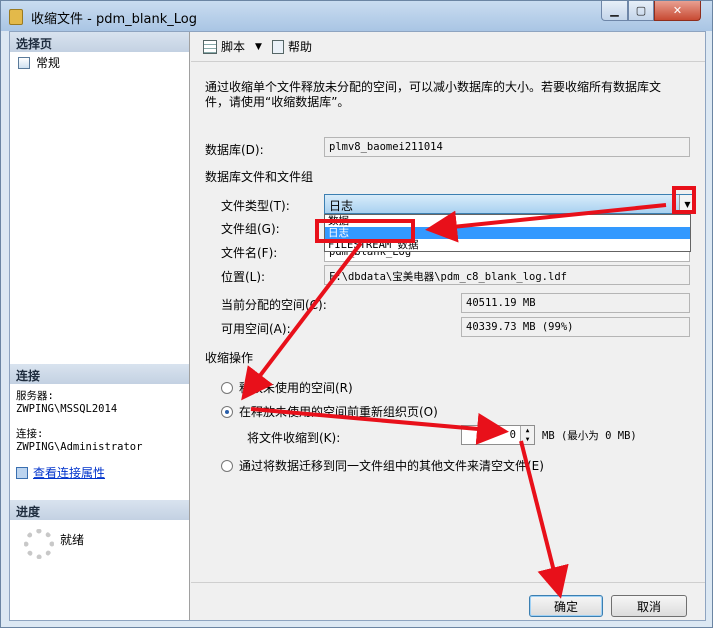 This screenshot has width=713, height=628. I want to click on file-type-value: 日志, so click(341, 206).